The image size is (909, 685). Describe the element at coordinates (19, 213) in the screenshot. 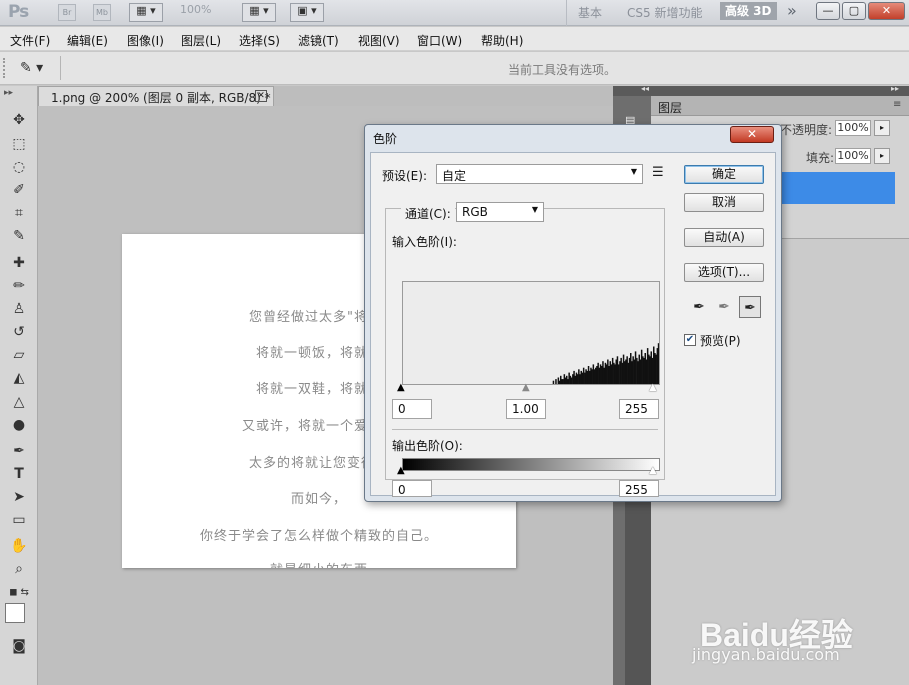

I see `crop-tool-icon: ⌗` at that location.